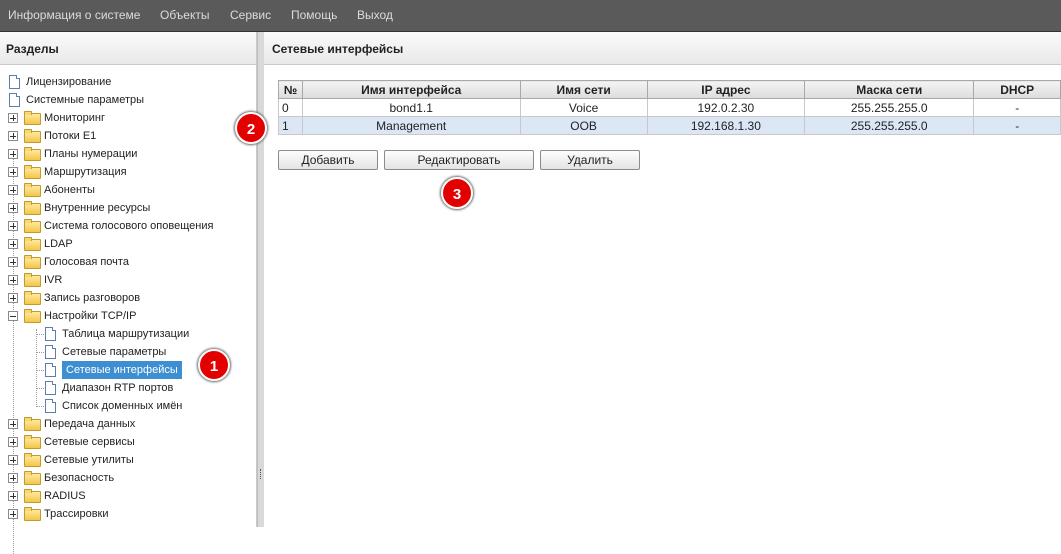 This screenshot has width=1061, height=554. Describe the element at coordinates (90, 424) in the screenshot. I see `tree-item-label: Передача данных` at that location.